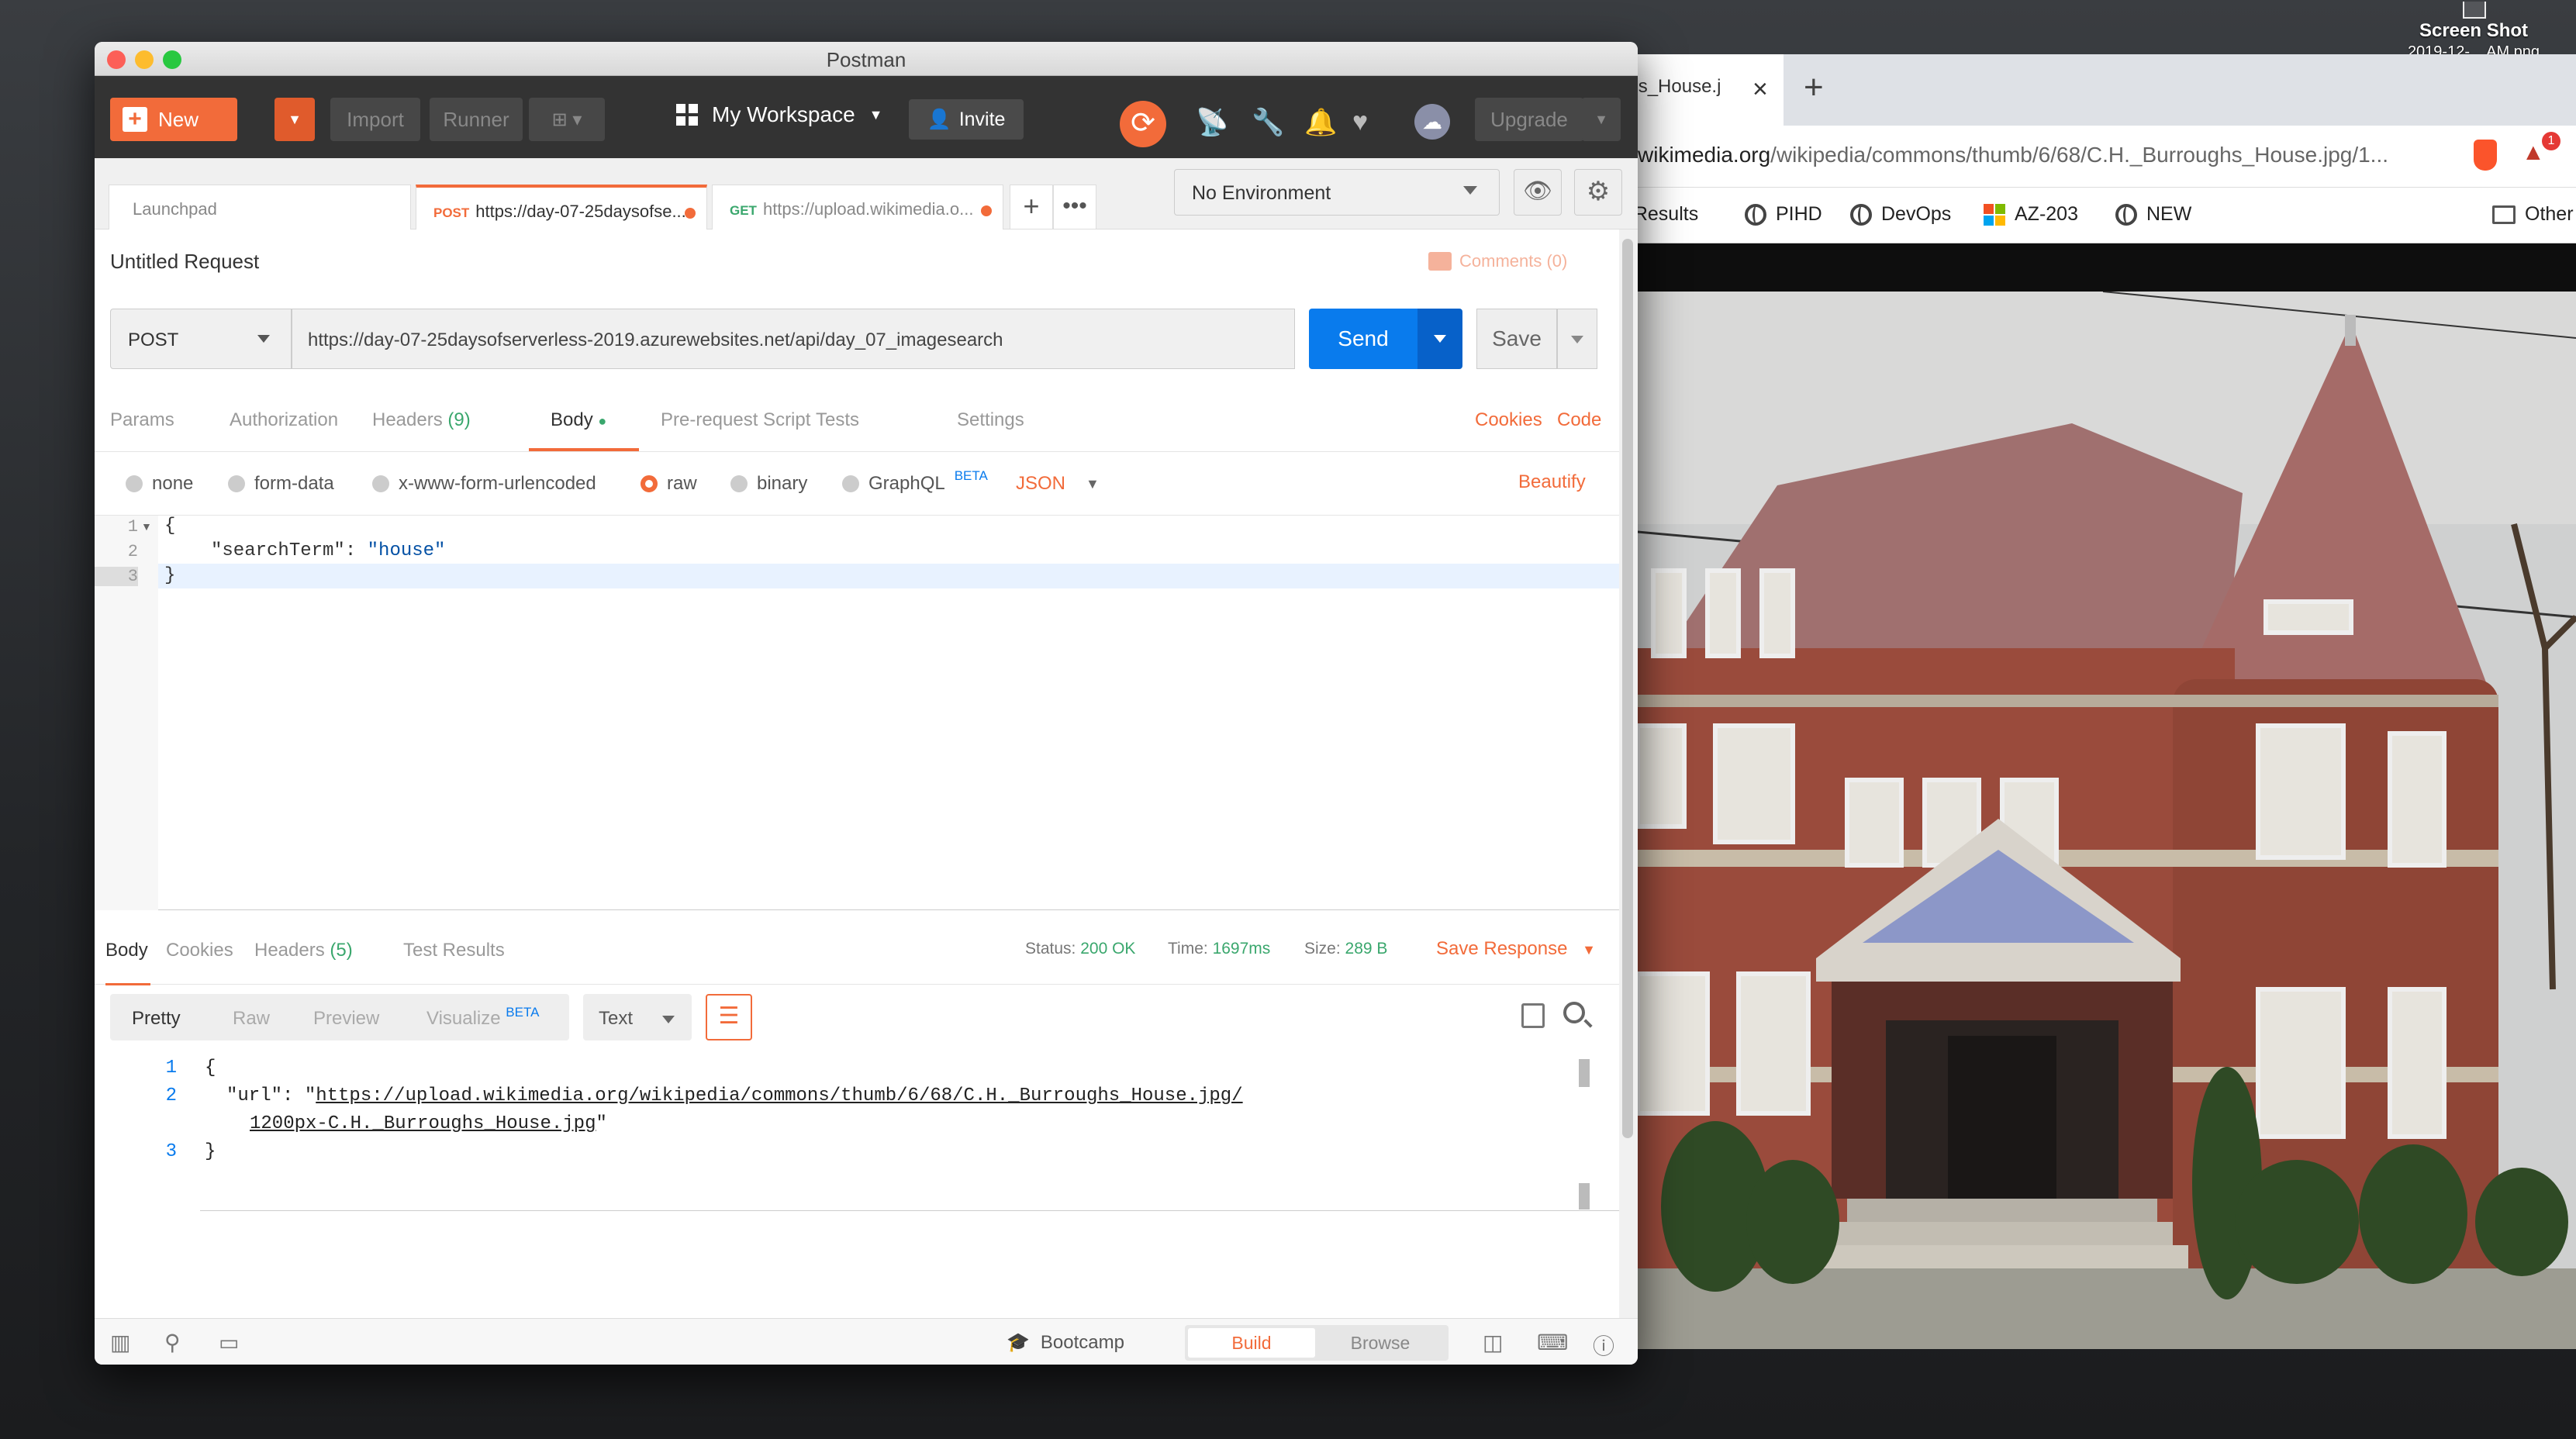  What do you see at coordinates (1516, 949) in the screenshot?
I see `save-response-button: Save Response ▼` at bounding box center [1516, 949].